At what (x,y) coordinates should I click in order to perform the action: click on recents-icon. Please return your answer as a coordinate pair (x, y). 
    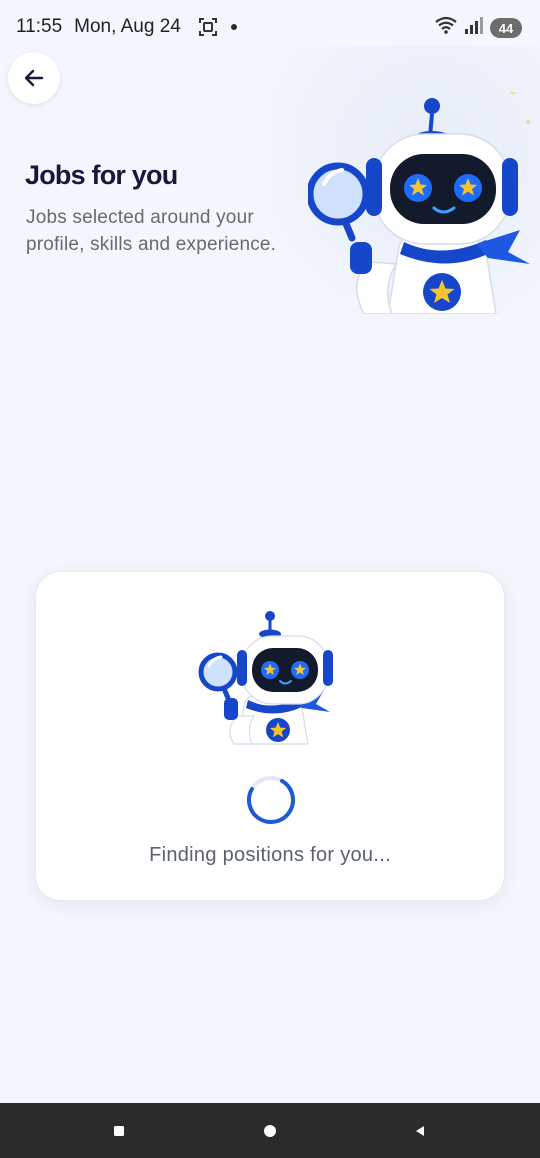
    Looking at the image, I should click on (119, 1131).